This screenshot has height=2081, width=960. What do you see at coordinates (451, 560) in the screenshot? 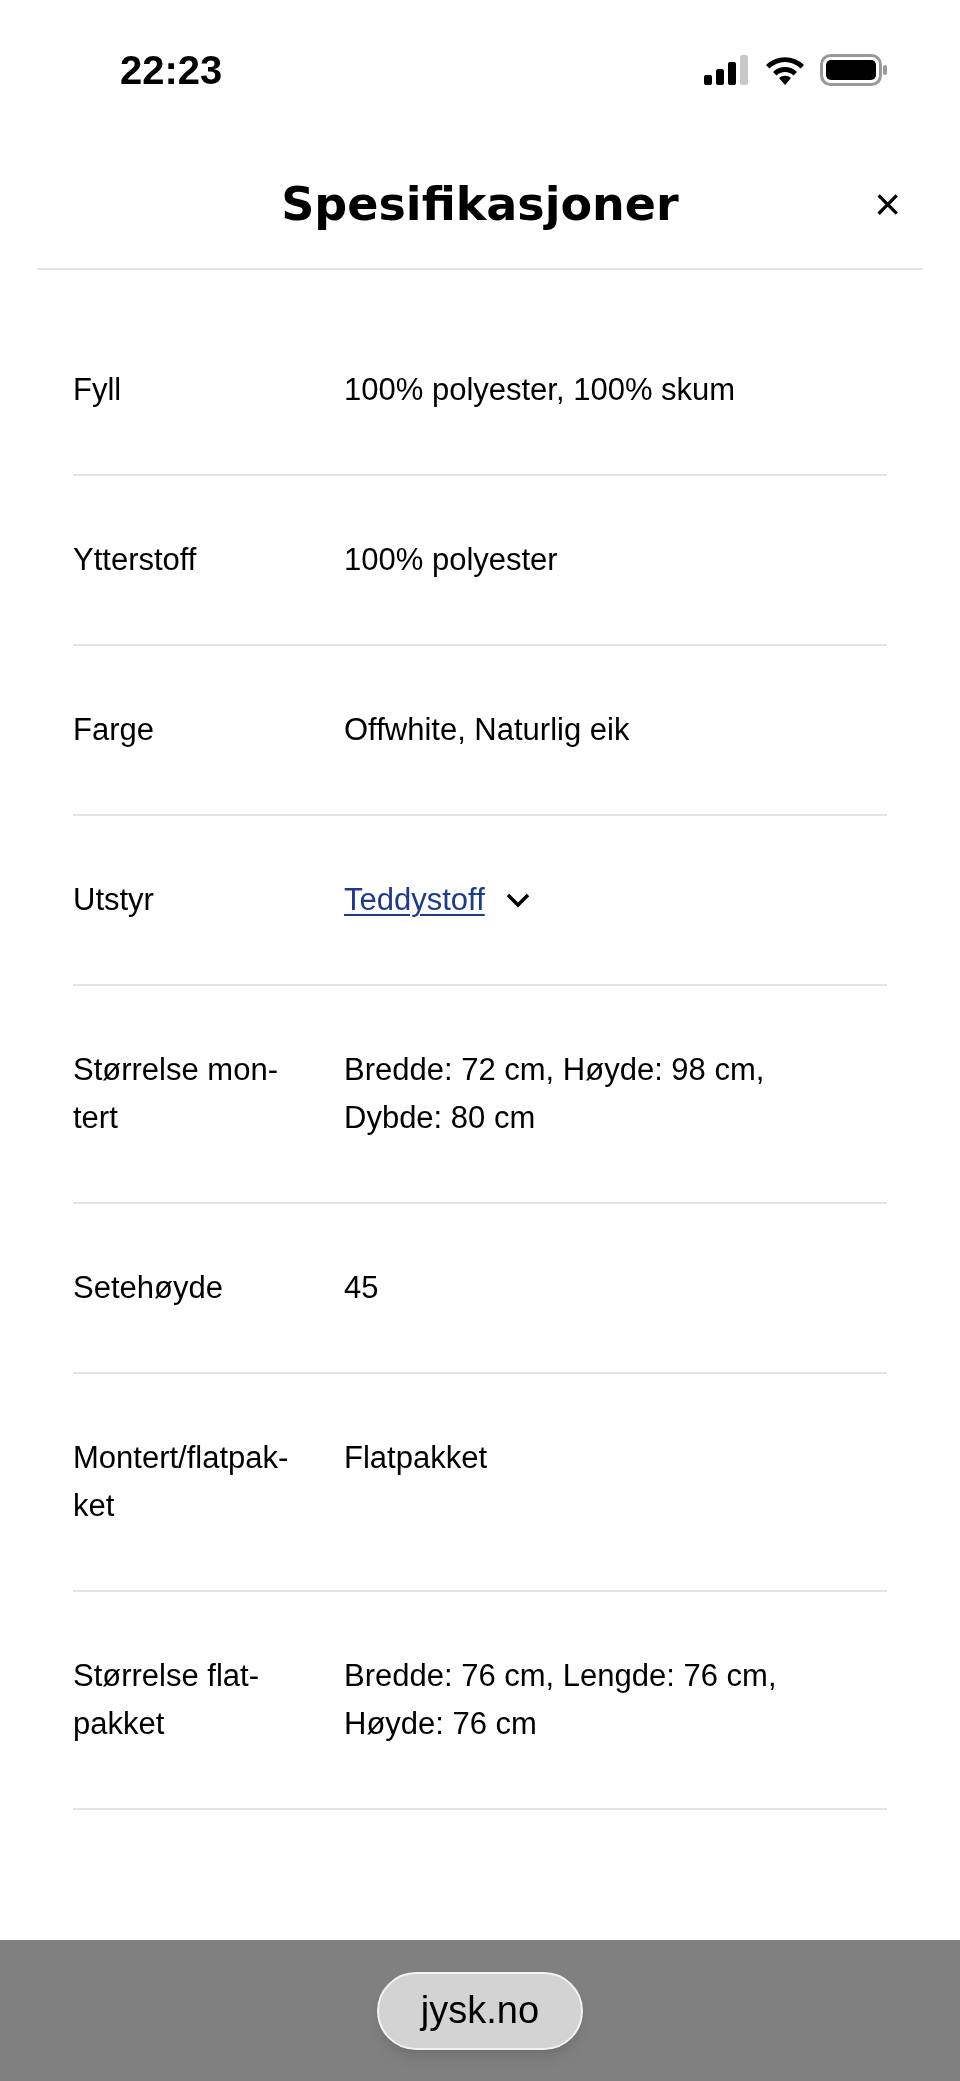
I see `spec-value: 100% polyester` at bounding box center [451, 560].